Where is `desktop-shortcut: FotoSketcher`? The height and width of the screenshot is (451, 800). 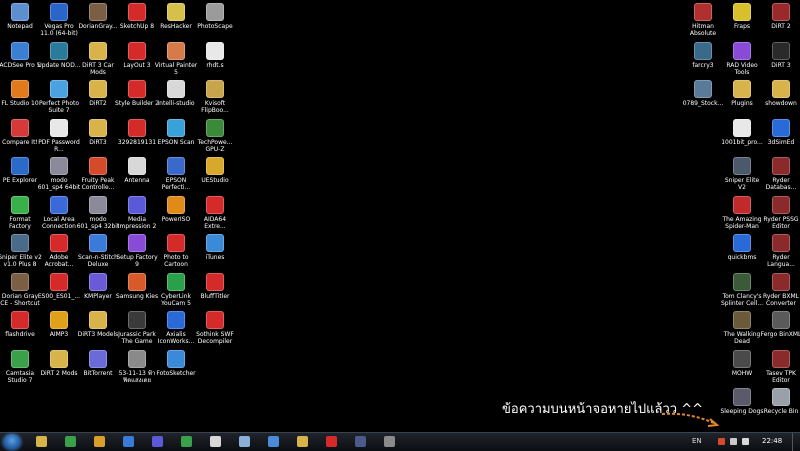 desktop-shortcut: FotoSketcher is located at coordinates (176, 368).